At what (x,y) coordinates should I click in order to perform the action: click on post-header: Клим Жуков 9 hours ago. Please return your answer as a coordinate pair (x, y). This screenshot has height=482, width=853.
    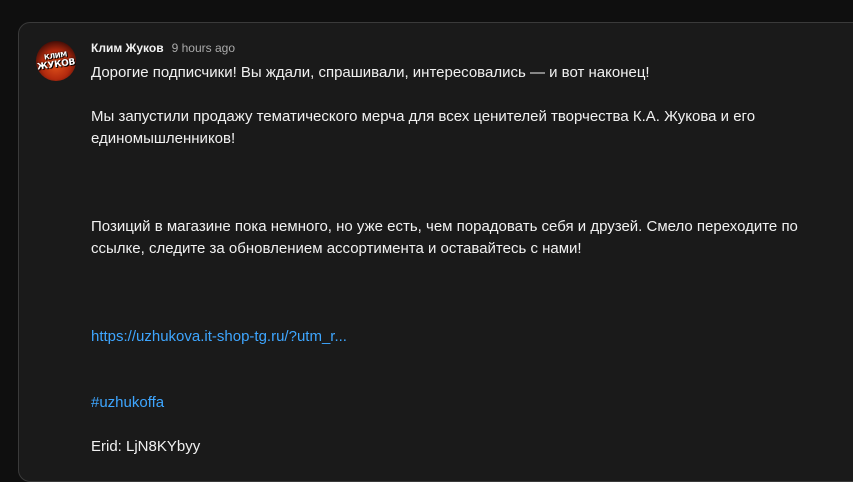
    Looking at the image, I should click on (163, 49).